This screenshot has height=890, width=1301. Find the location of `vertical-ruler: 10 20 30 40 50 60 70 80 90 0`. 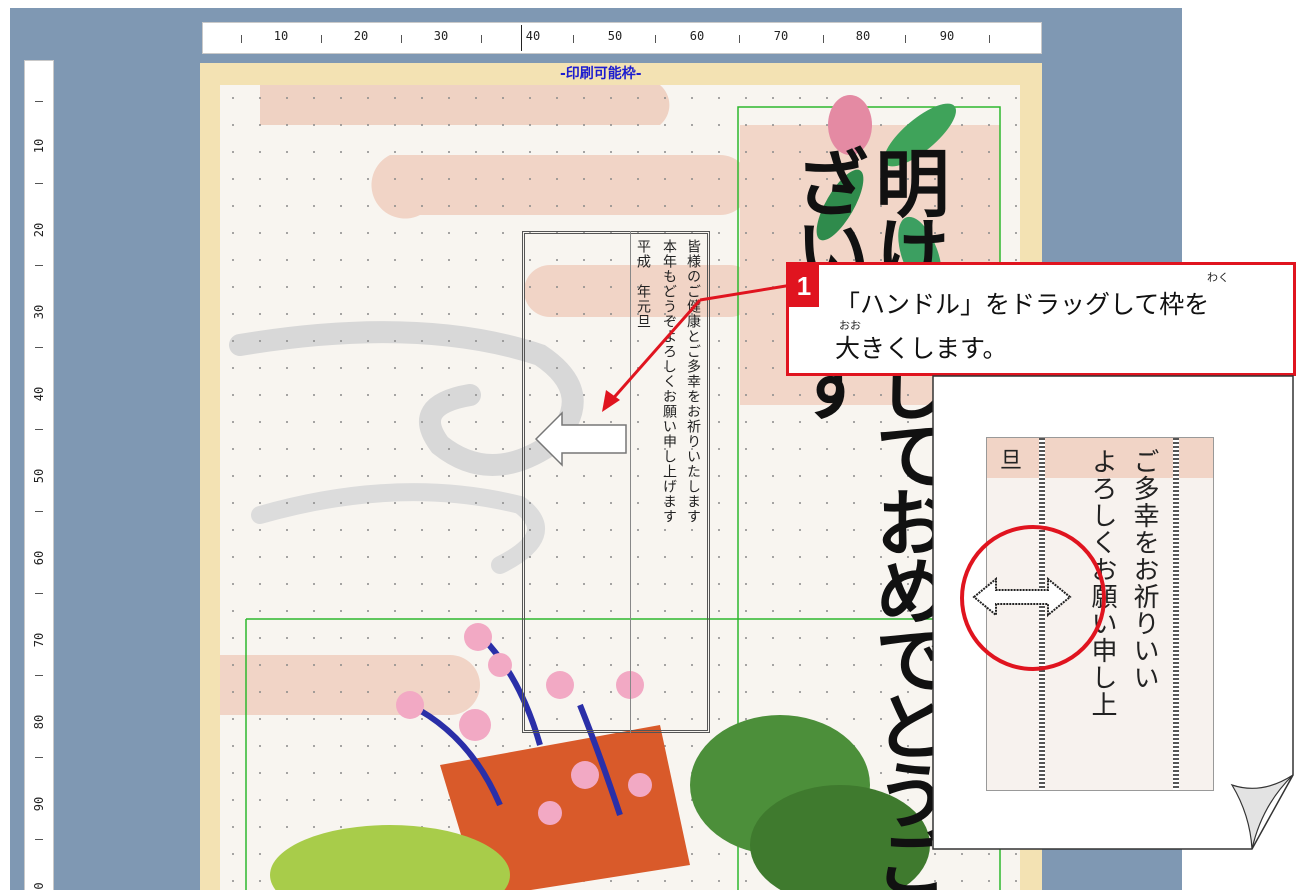

vertical-ruler: 10 20 30 40 50 60 70 80 90 0 is located at coordinates (39, 475).